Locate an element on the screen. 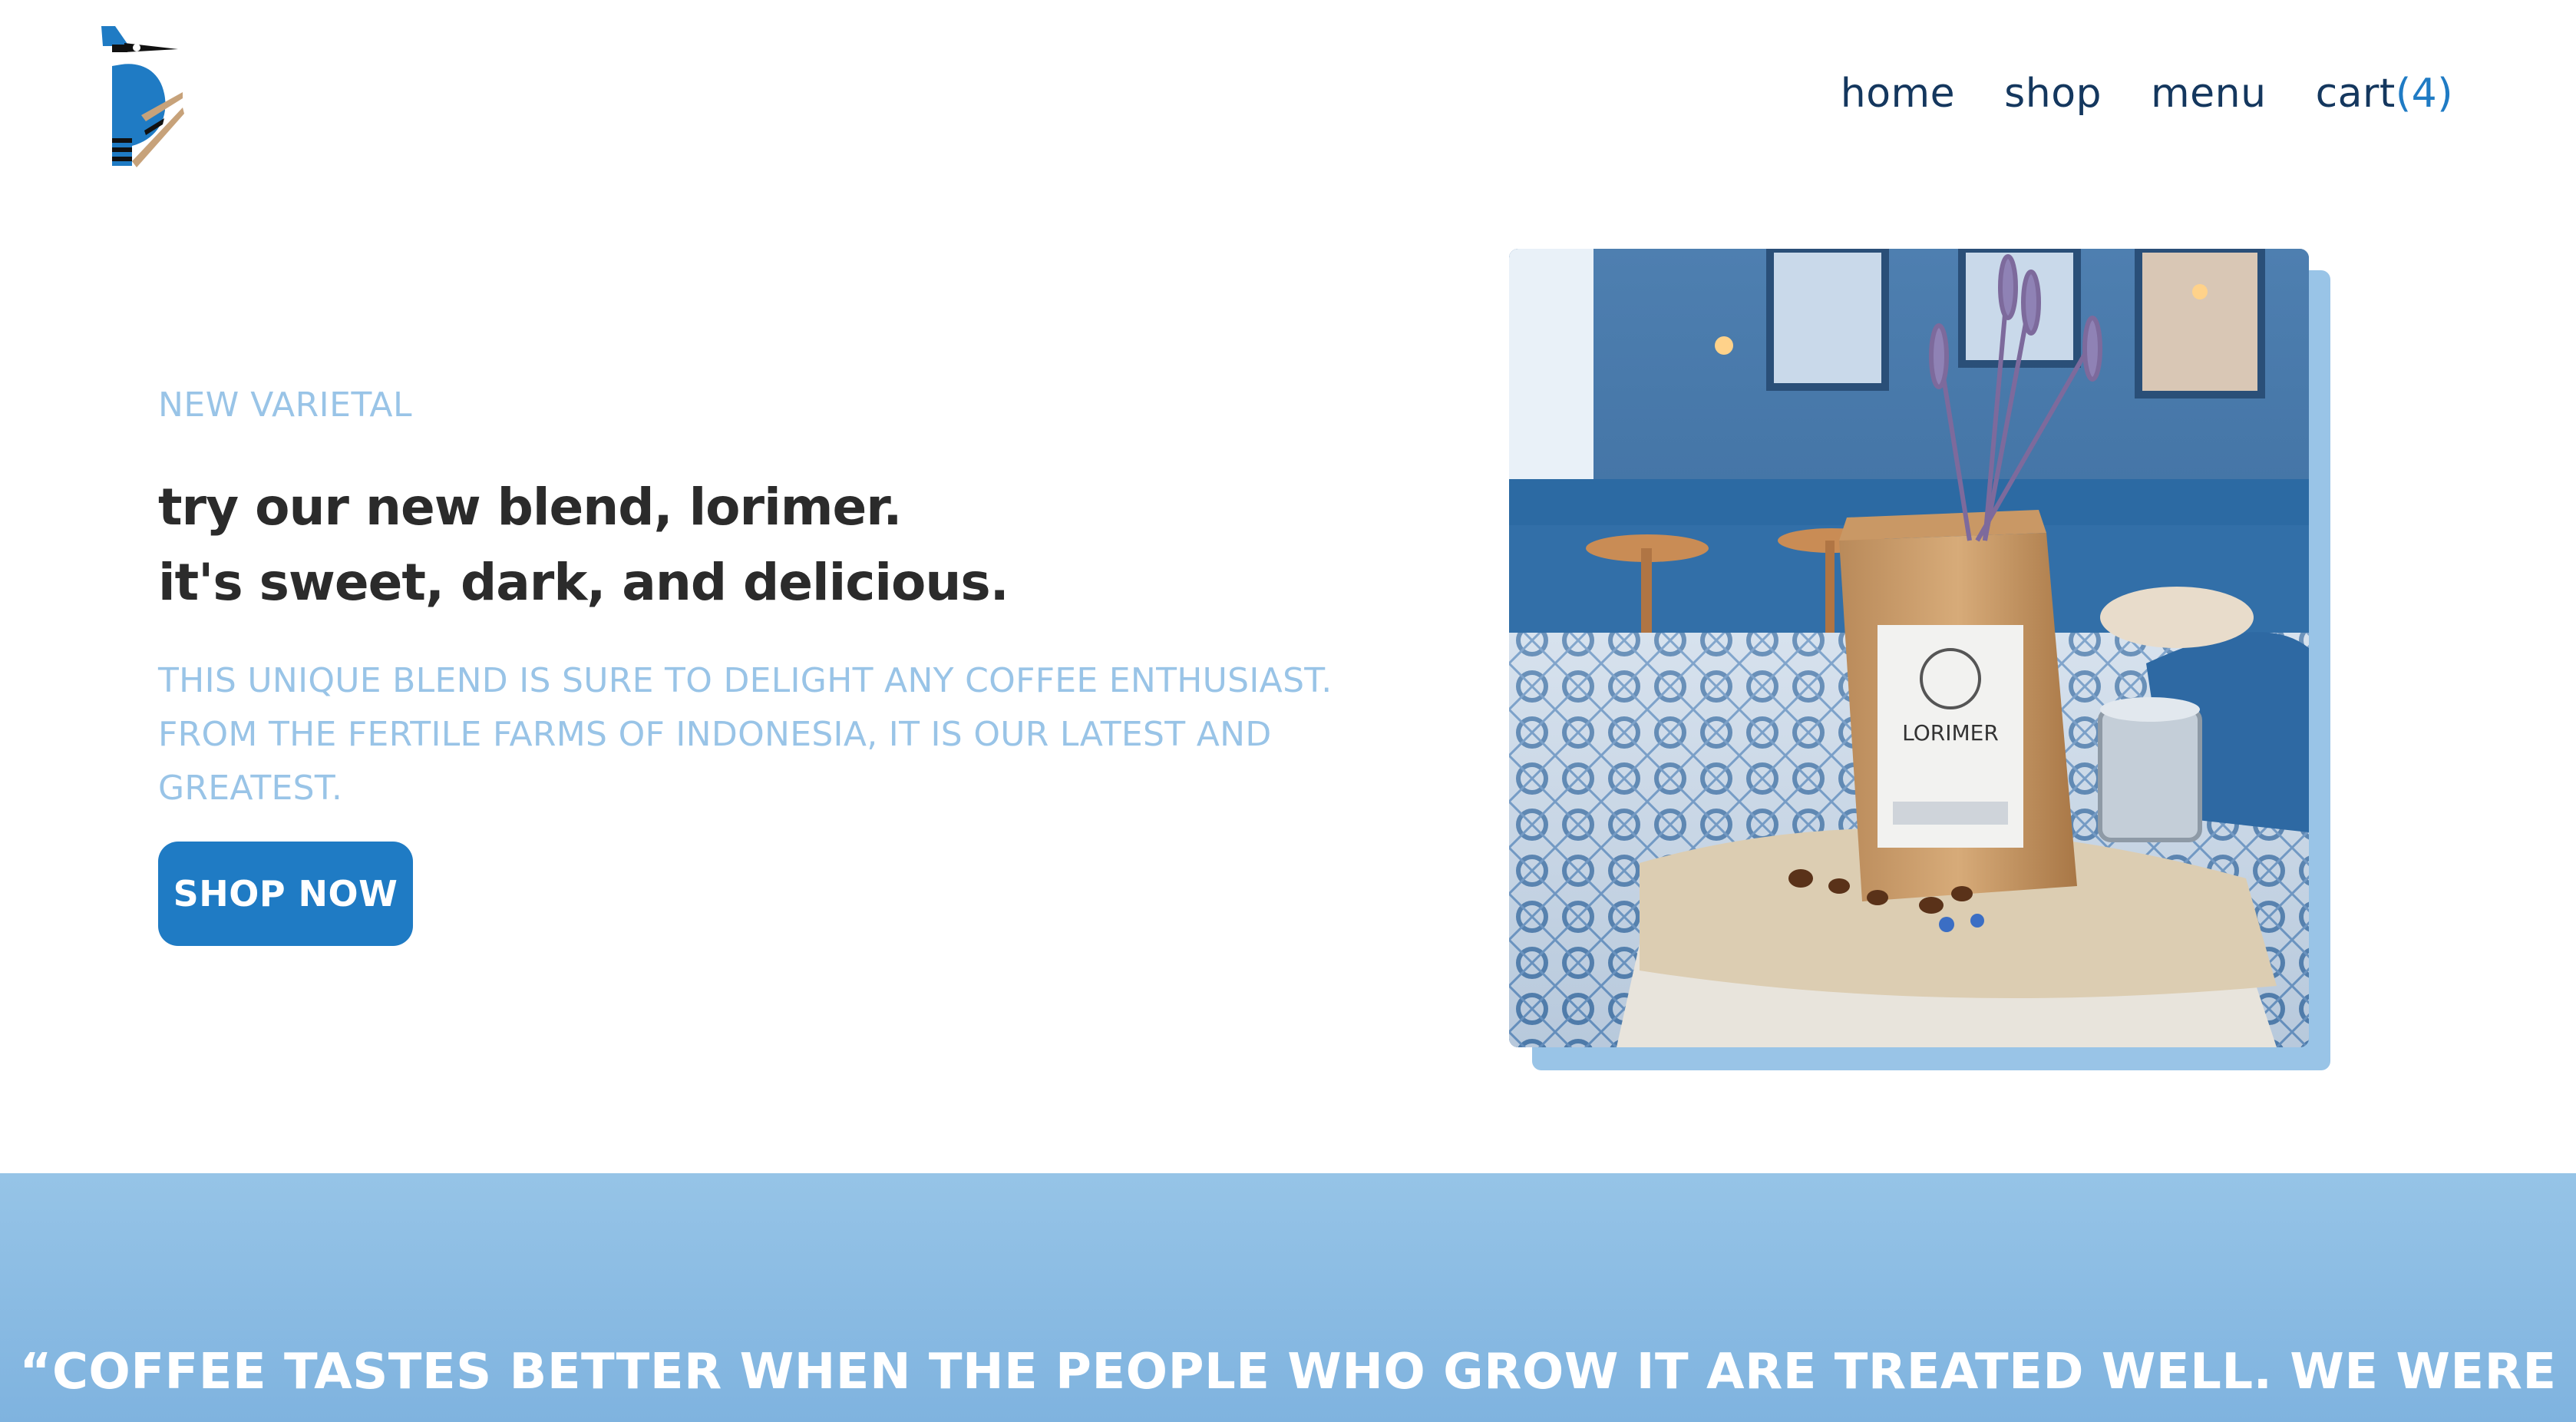 Image resolution: width=2576 pixels, height=1422 pixels. nav-cart-link: cart(4) is located at coordinates (2384, 94).